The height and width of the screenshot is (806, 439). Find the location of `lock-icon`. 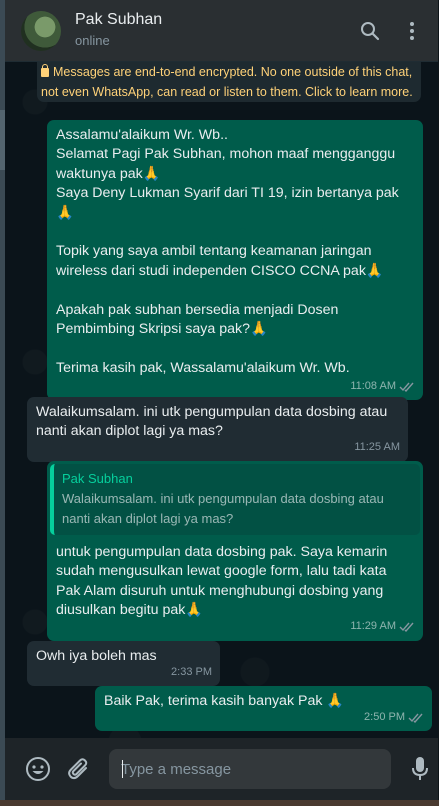

lock-icon is located at coordinates (45, 70).